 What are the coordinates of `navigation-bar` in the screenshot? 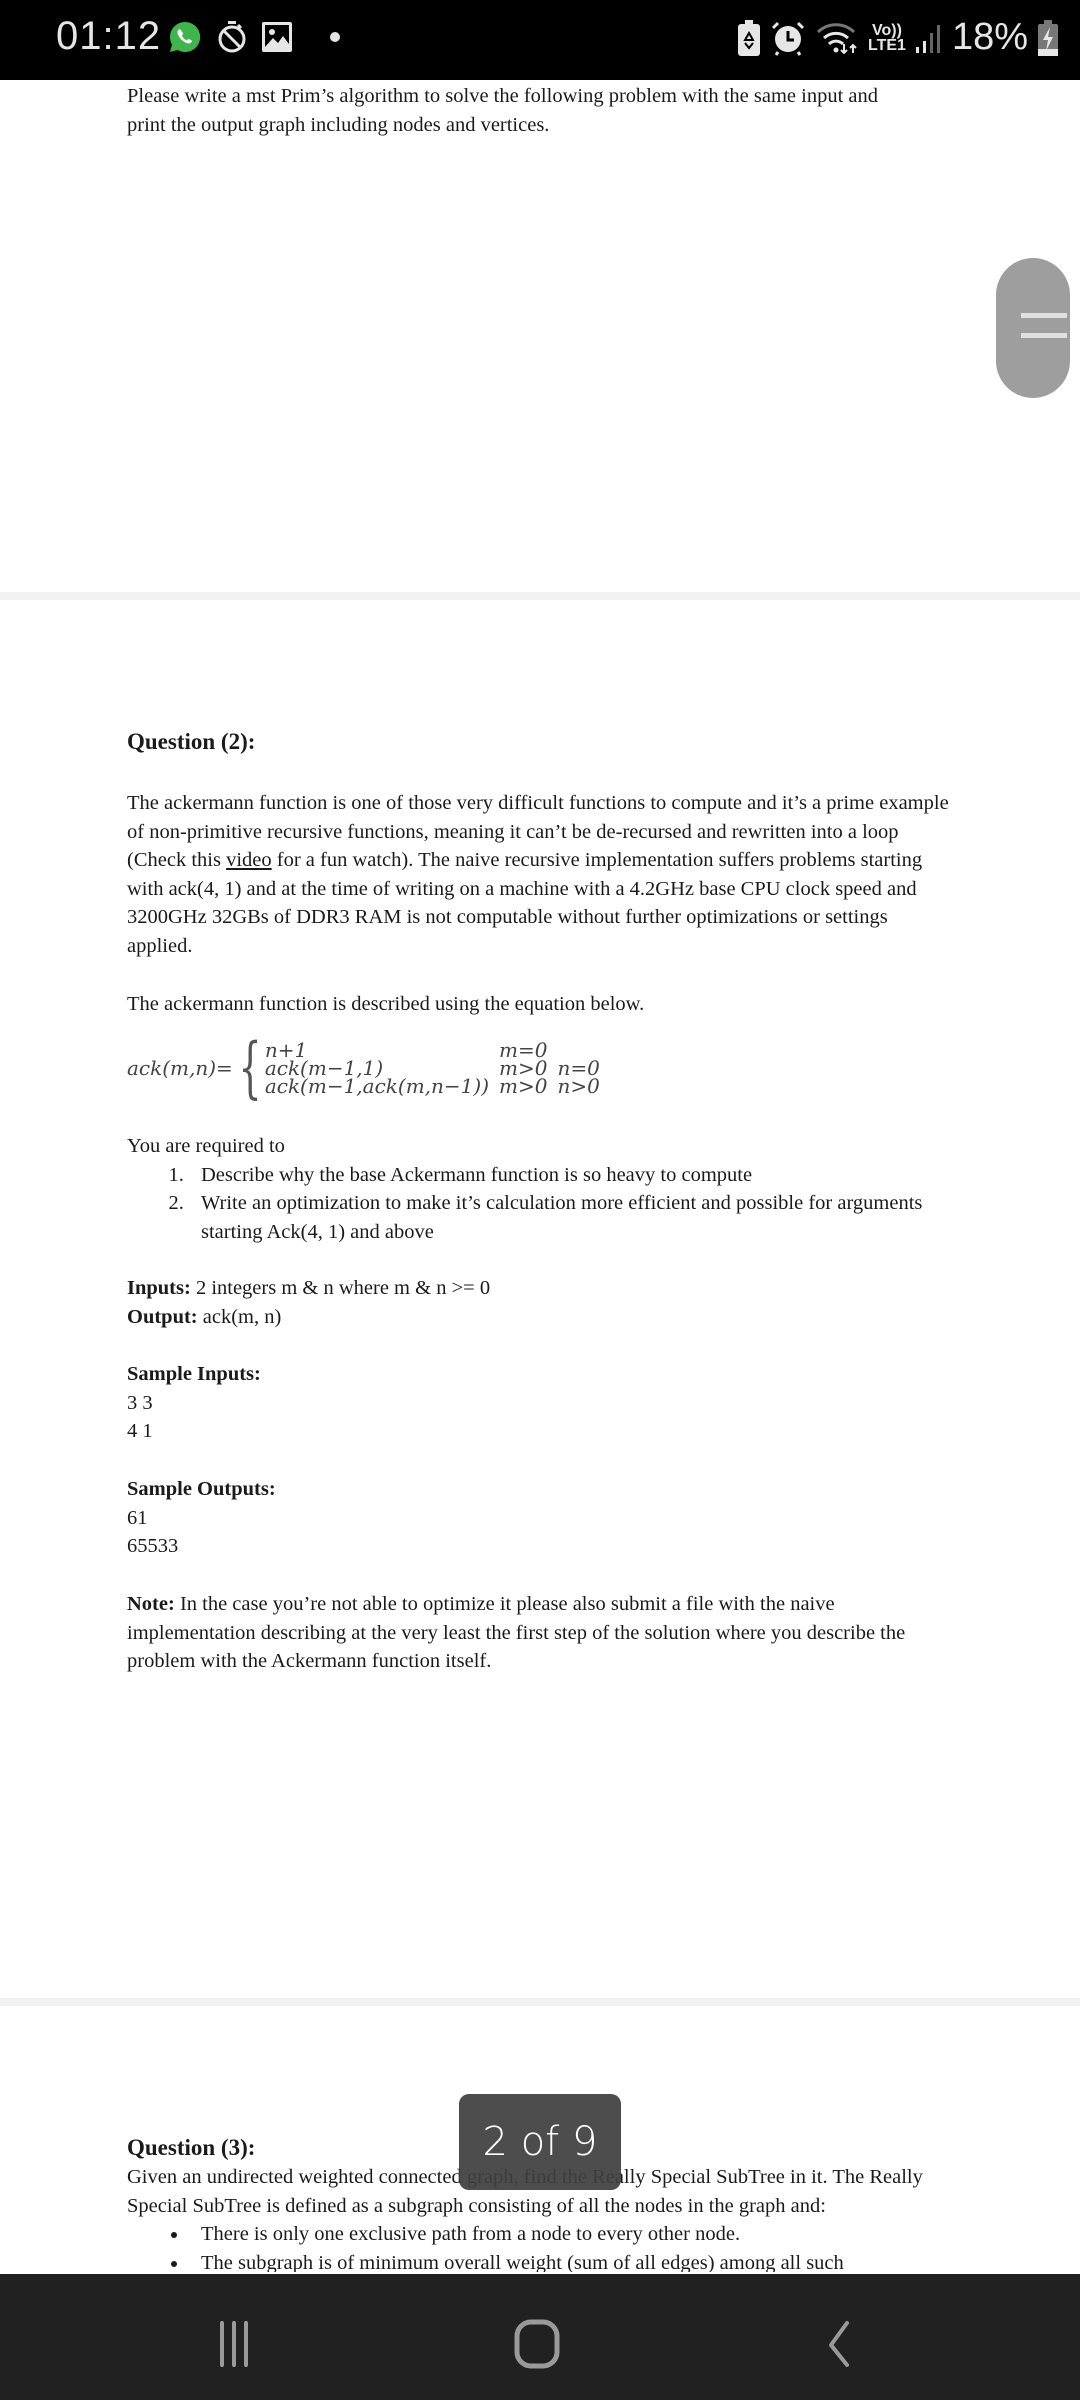 It's located at (540, 2337).